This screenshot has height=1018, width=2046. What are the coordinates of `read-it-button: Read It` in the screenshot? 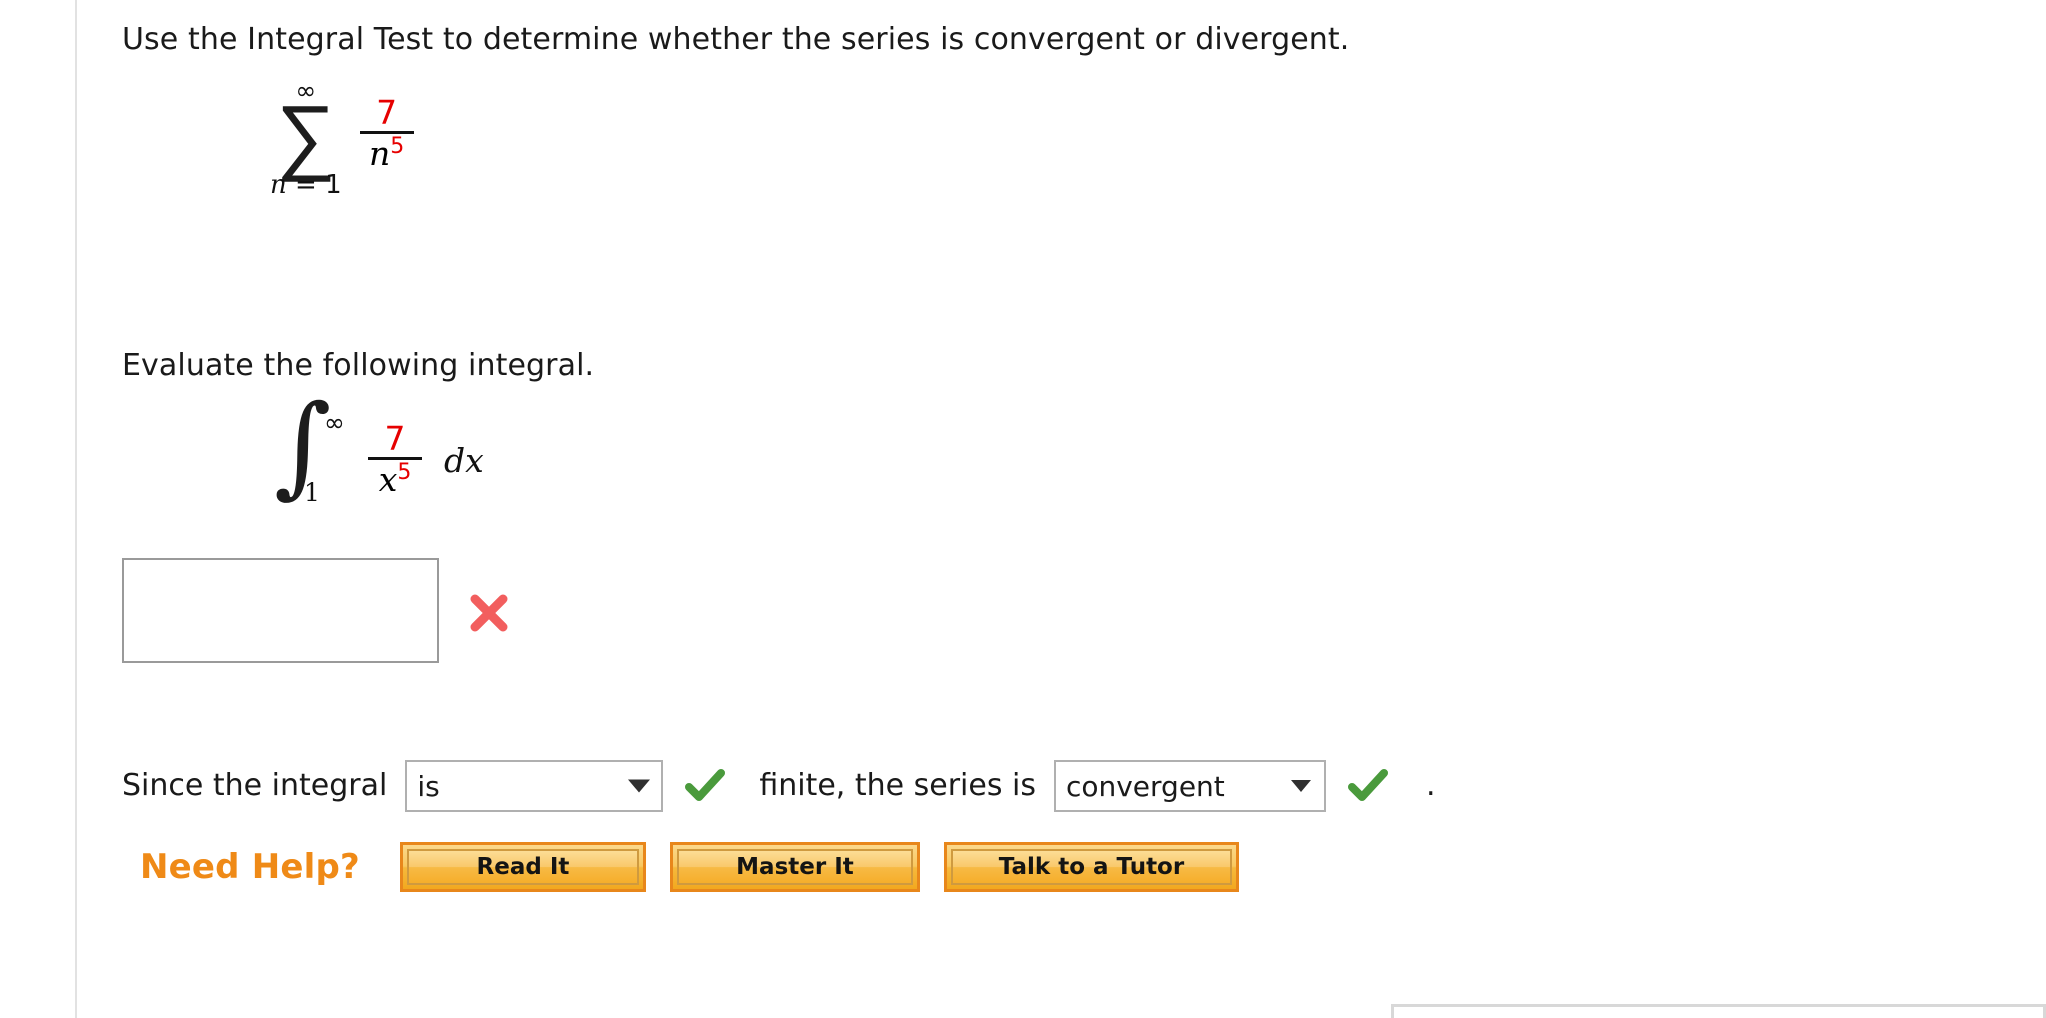 It's located at (522, 867).